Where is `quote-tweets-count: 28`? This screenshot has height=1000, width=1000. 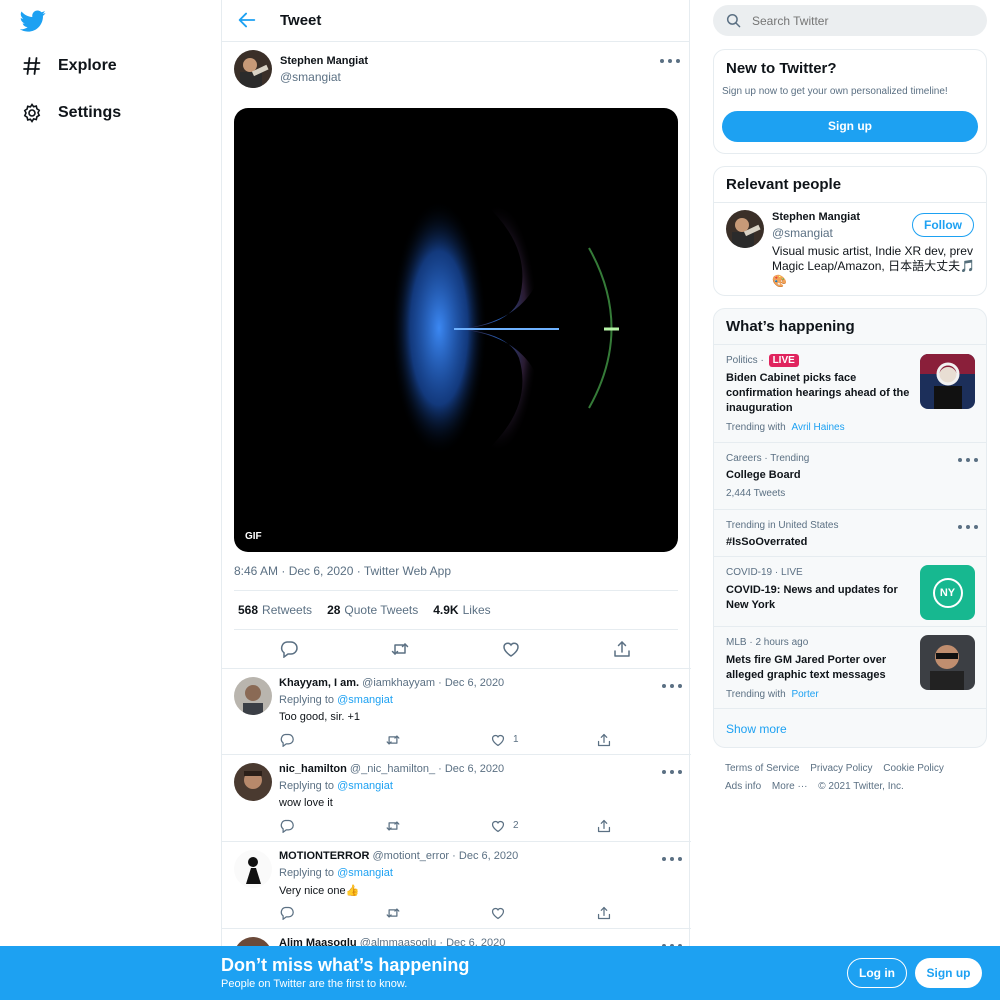
quote-tweets-count: 28 is located at coordinates (333, 610).